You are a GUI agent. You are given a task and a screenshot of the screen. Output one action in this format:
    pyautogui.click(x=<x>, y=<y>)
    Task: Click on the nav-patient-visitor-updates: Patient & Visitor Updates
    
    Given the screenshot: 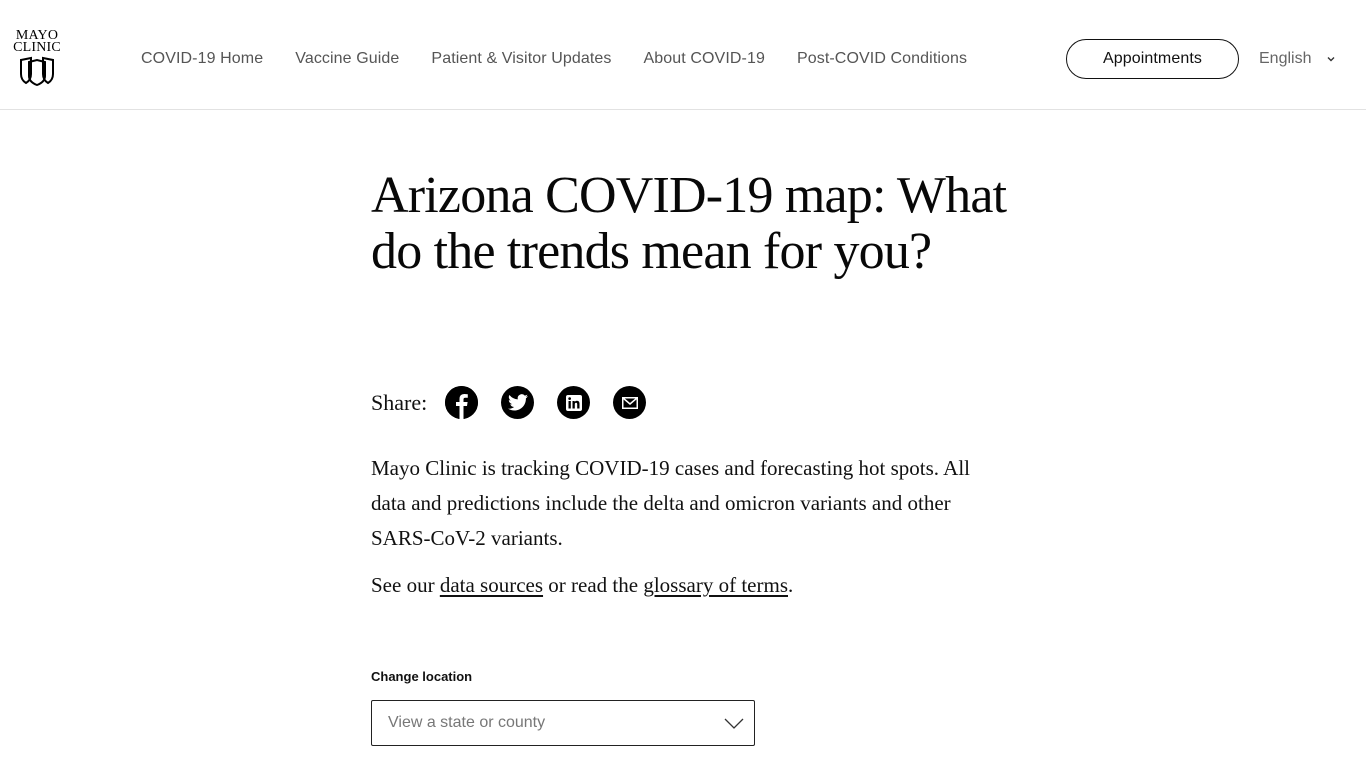 What is the action you would take?
    pyautogui.click(x=521, y=59)
    